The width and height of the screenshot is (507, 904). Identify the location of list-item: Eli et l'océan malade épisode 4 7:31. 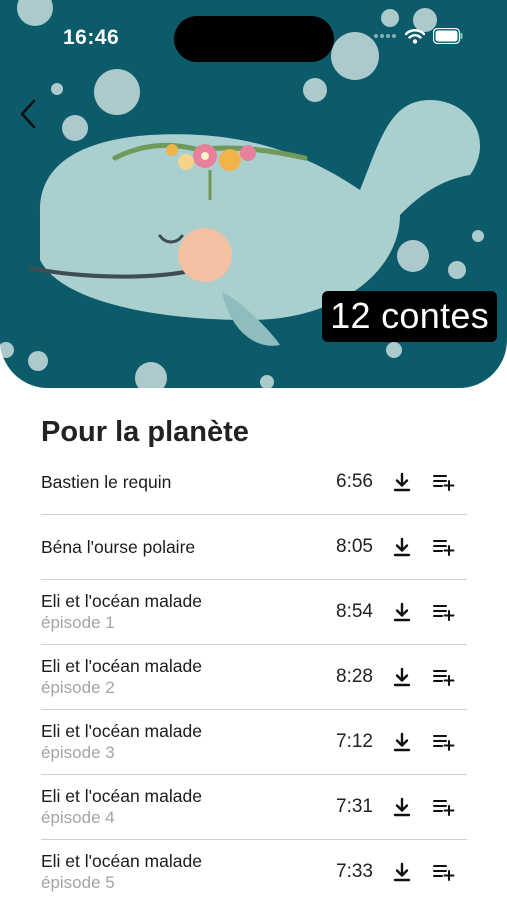
(254, 807).